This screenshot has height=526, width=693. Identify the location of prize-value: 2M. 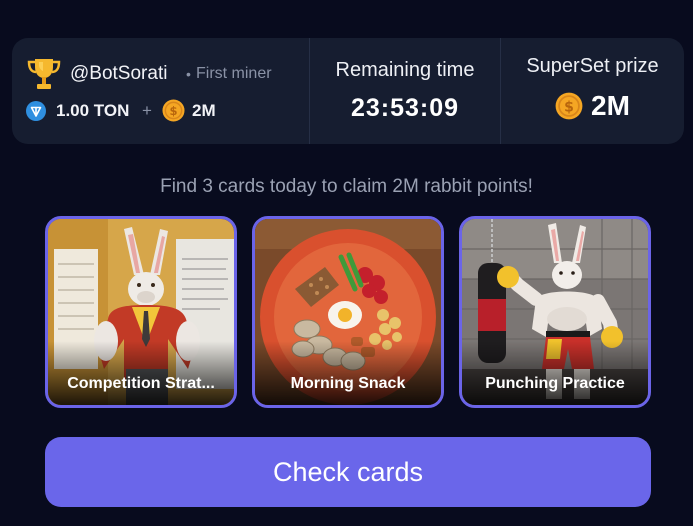
(610, 105).